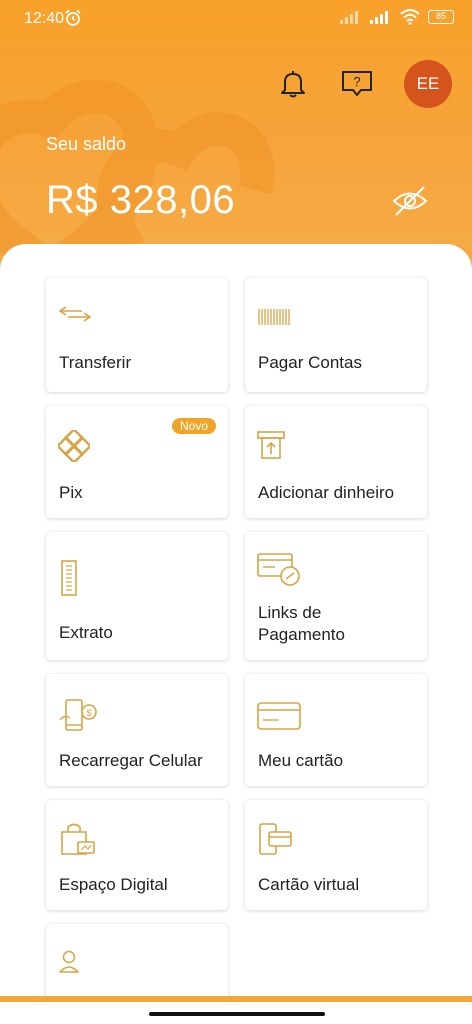 The width and height of the screenshot is (472, 1024). What do you see at coordinates (69, 961) in the screenshot?
I see `user-icon` at bounding box center [69, 961].